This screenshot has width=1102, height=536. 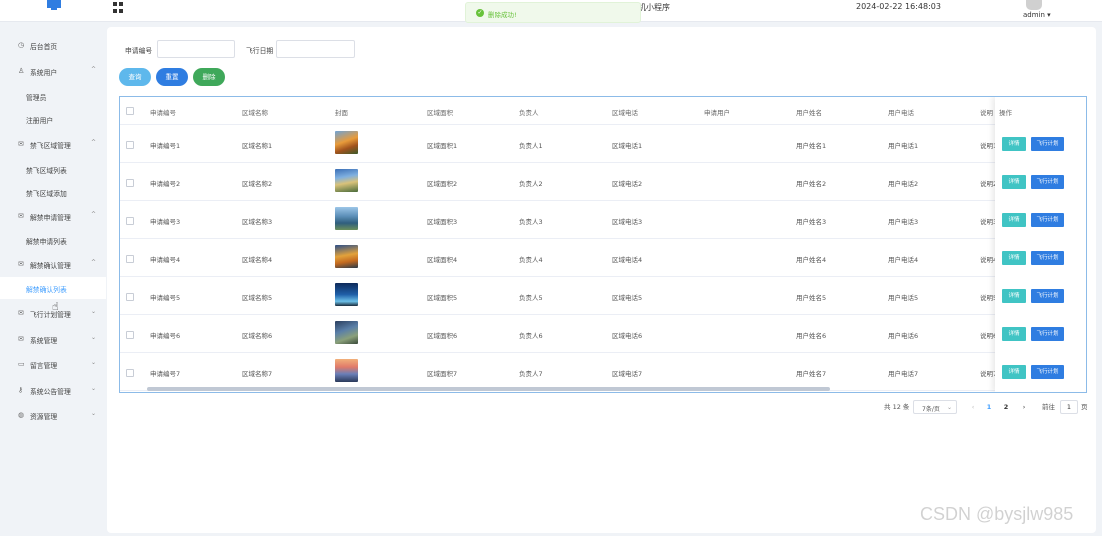 I want to click on column-header: 用户姓名, so click(x=809, y=112).